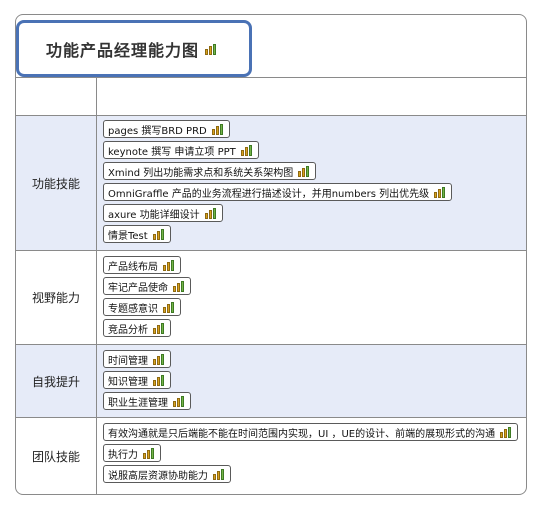  Describe the element at coordinates (56, 183) in the screenshot. I see `category-label: 功能技能` at that location.